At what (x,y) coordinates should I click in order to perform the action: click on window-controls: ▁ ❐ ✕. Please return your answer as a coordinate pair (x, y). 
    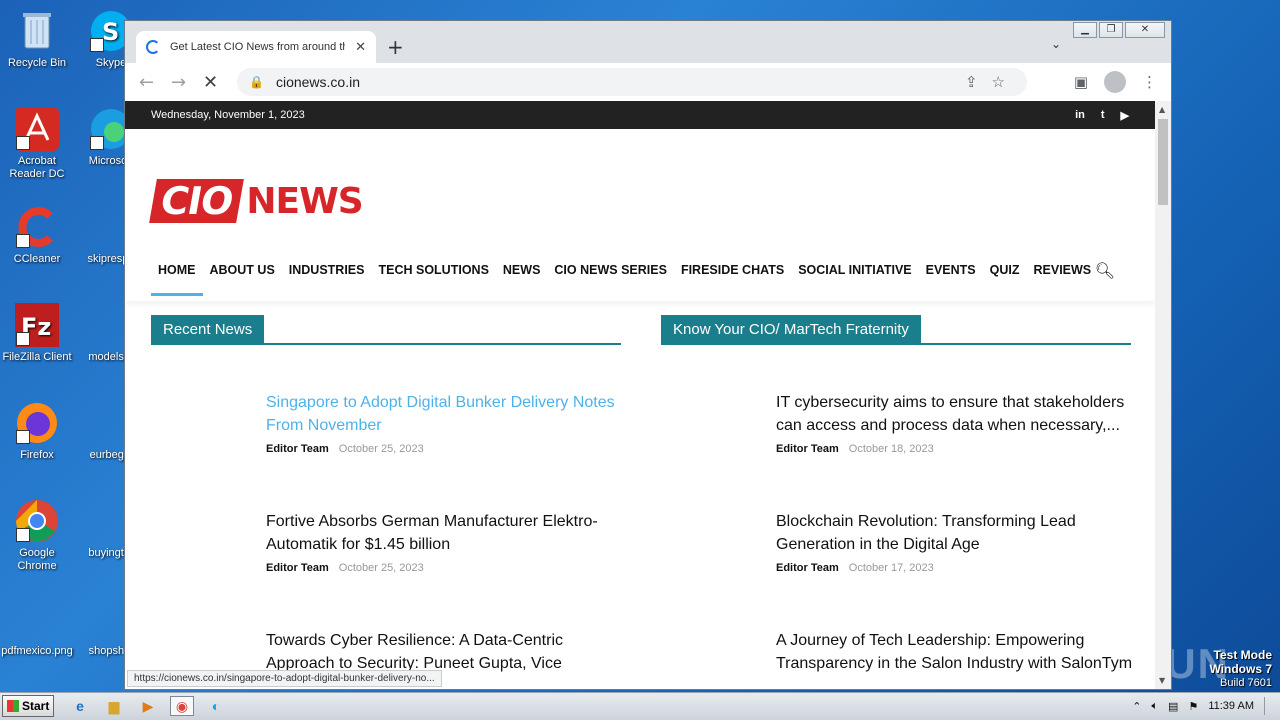
    Looking at the image, I should click on (1119, 30).